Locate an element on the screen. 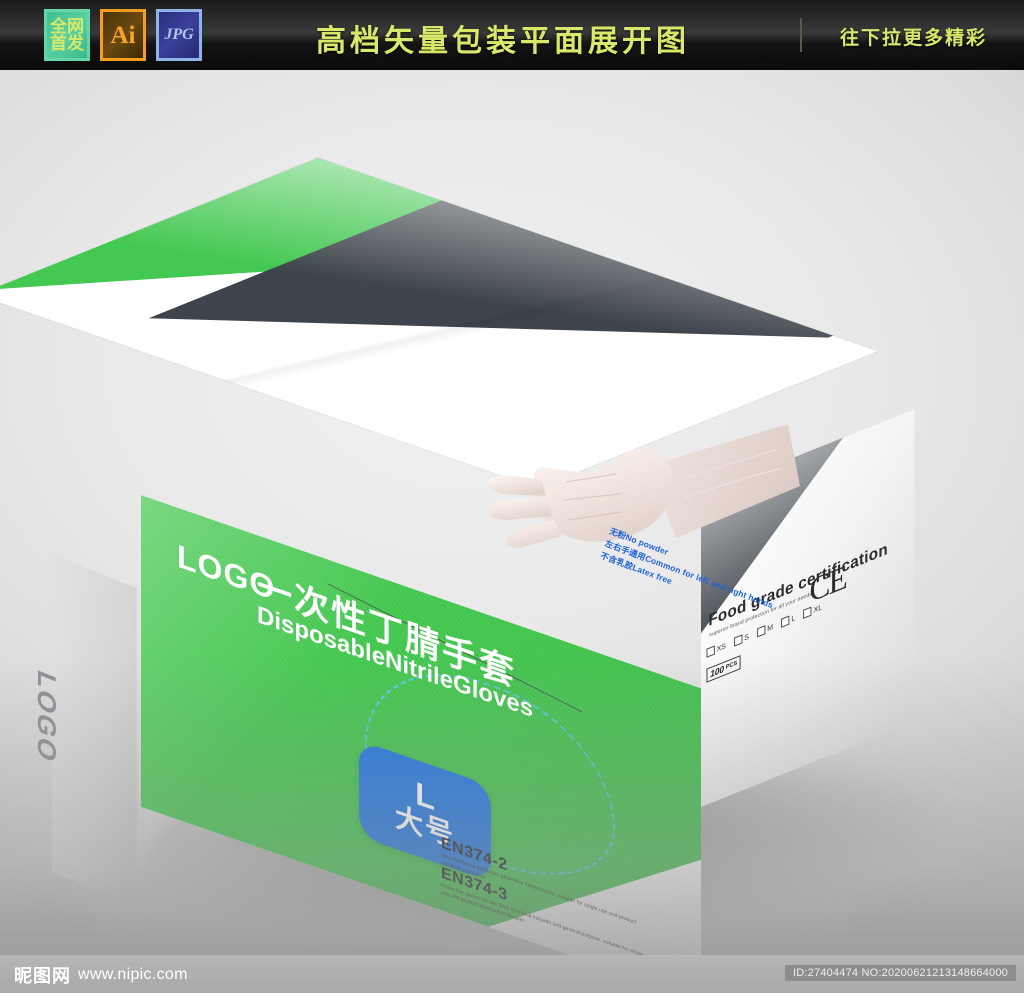  ai-badge-label: Ai is located at coordinates (123, 35).